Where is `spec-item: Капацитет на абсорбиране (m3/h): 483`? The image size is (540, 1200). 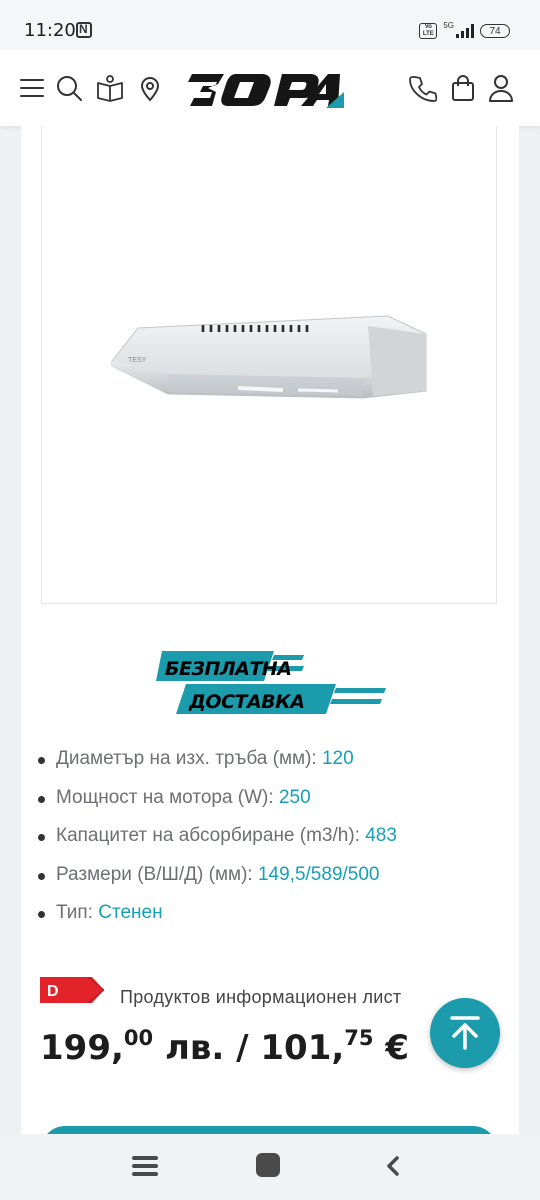
spec-item: Капацитет на абсорбиране (m3/h): 483 is located at coordinates (217, 844).